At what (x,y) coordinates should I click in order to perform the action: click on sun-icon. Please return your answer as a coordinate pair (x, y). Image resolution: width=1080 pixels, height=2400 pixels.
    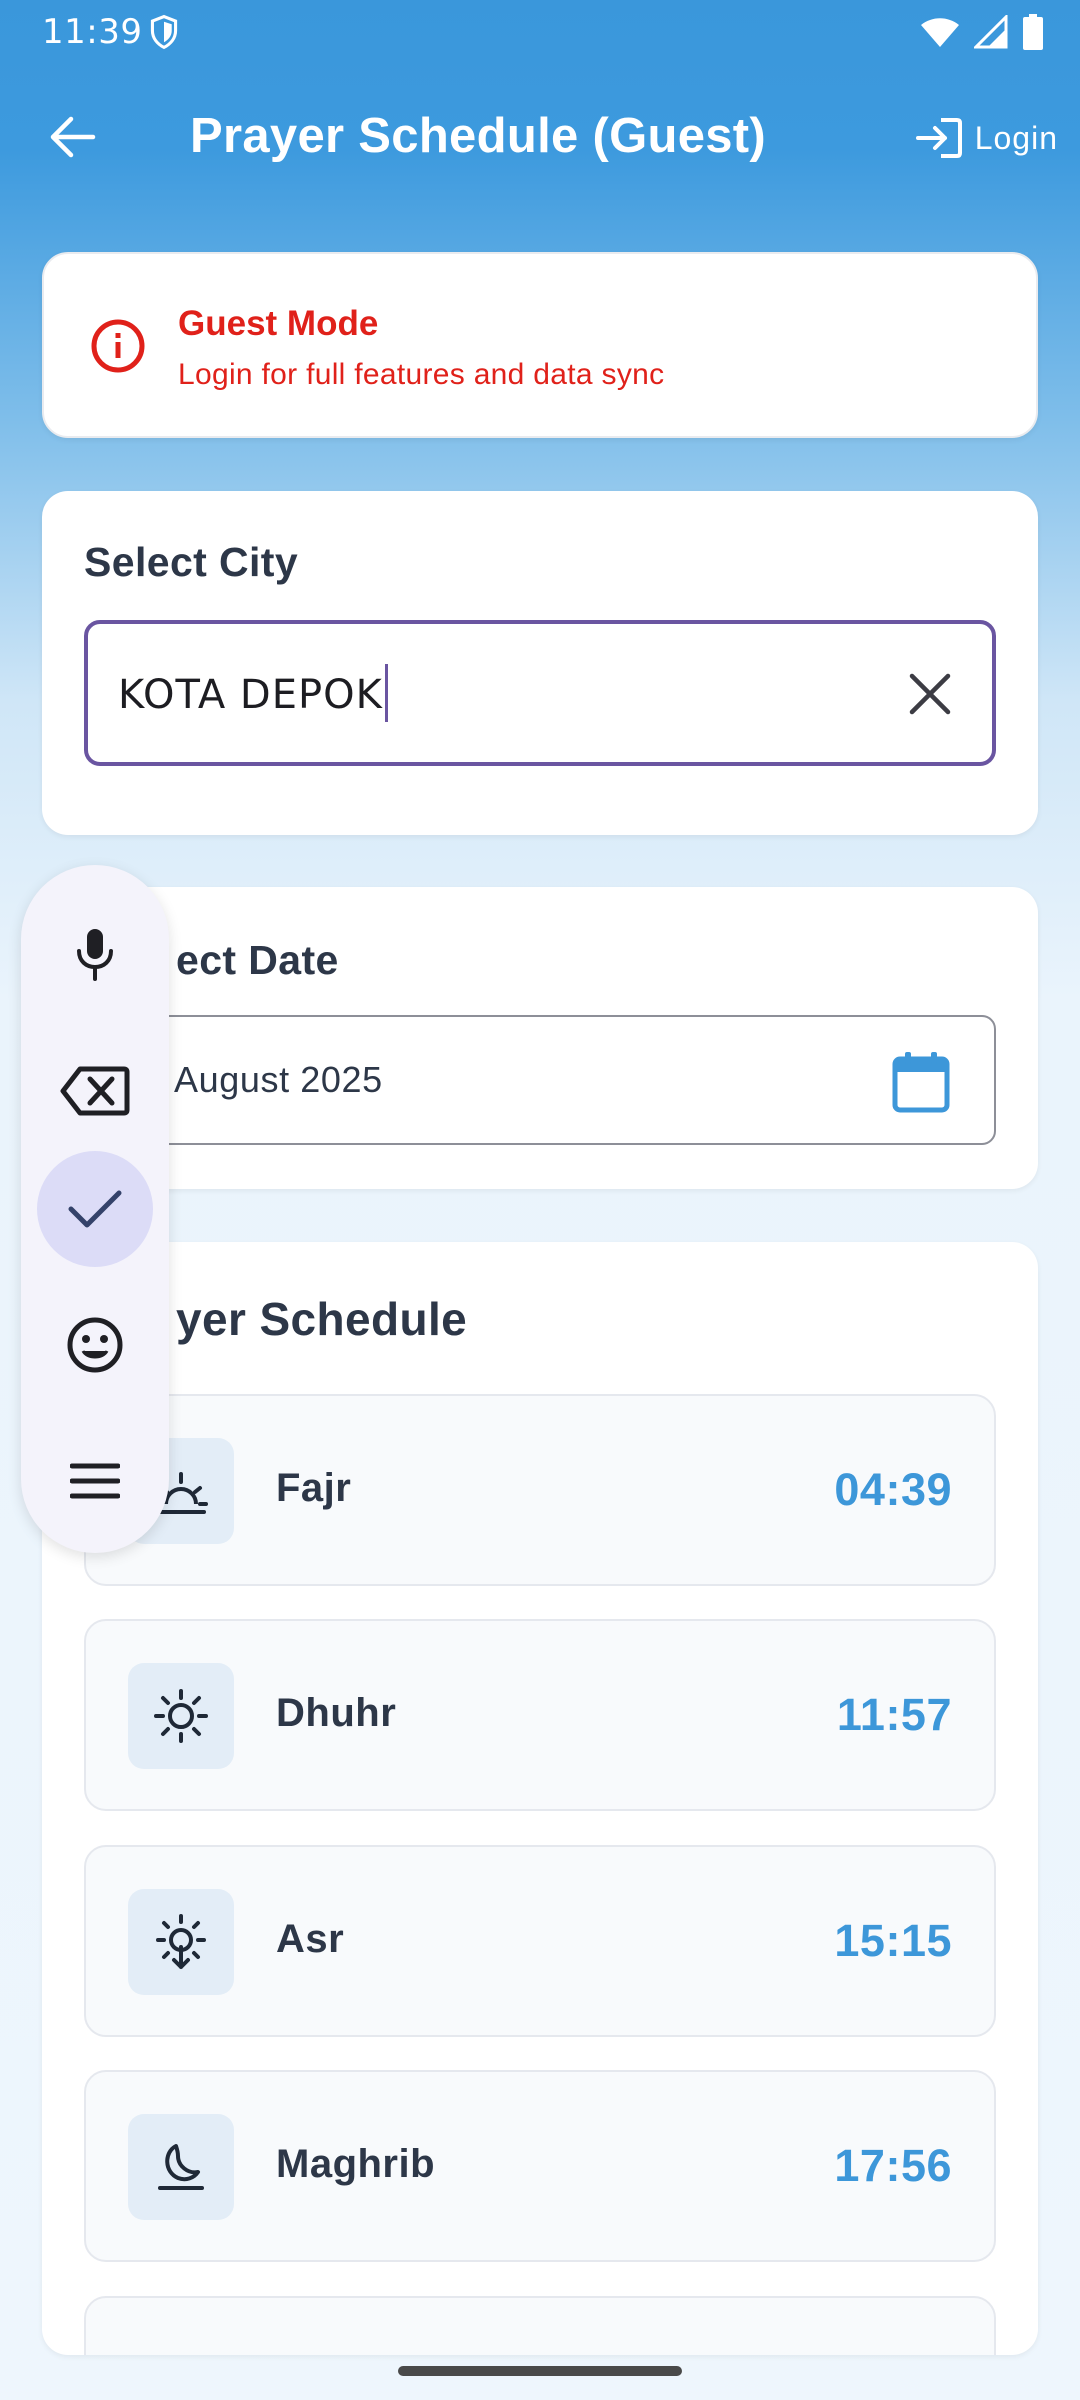
    Looking at the image, I should click on (181, 1716).